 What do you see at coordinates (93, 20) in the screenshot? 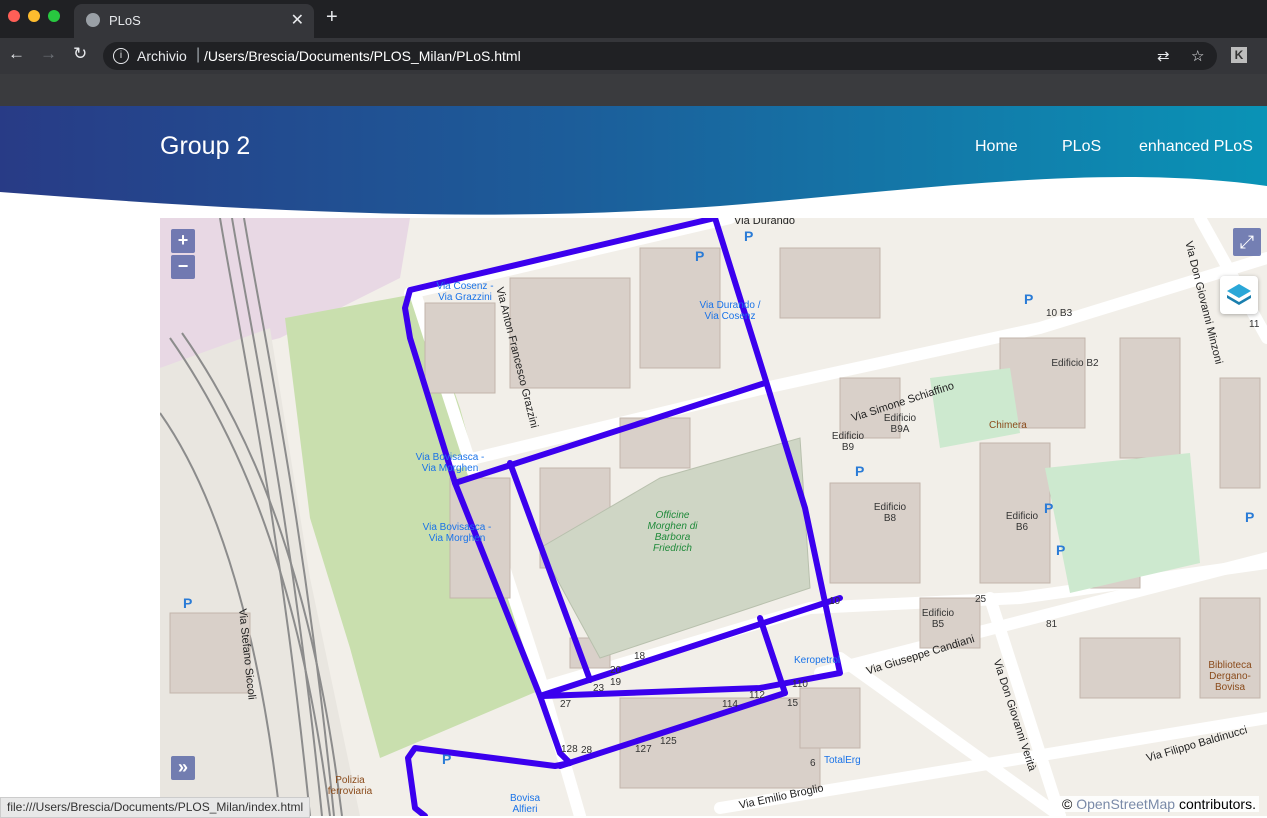
I see `globe-icon` at bounding box center [93, 20].